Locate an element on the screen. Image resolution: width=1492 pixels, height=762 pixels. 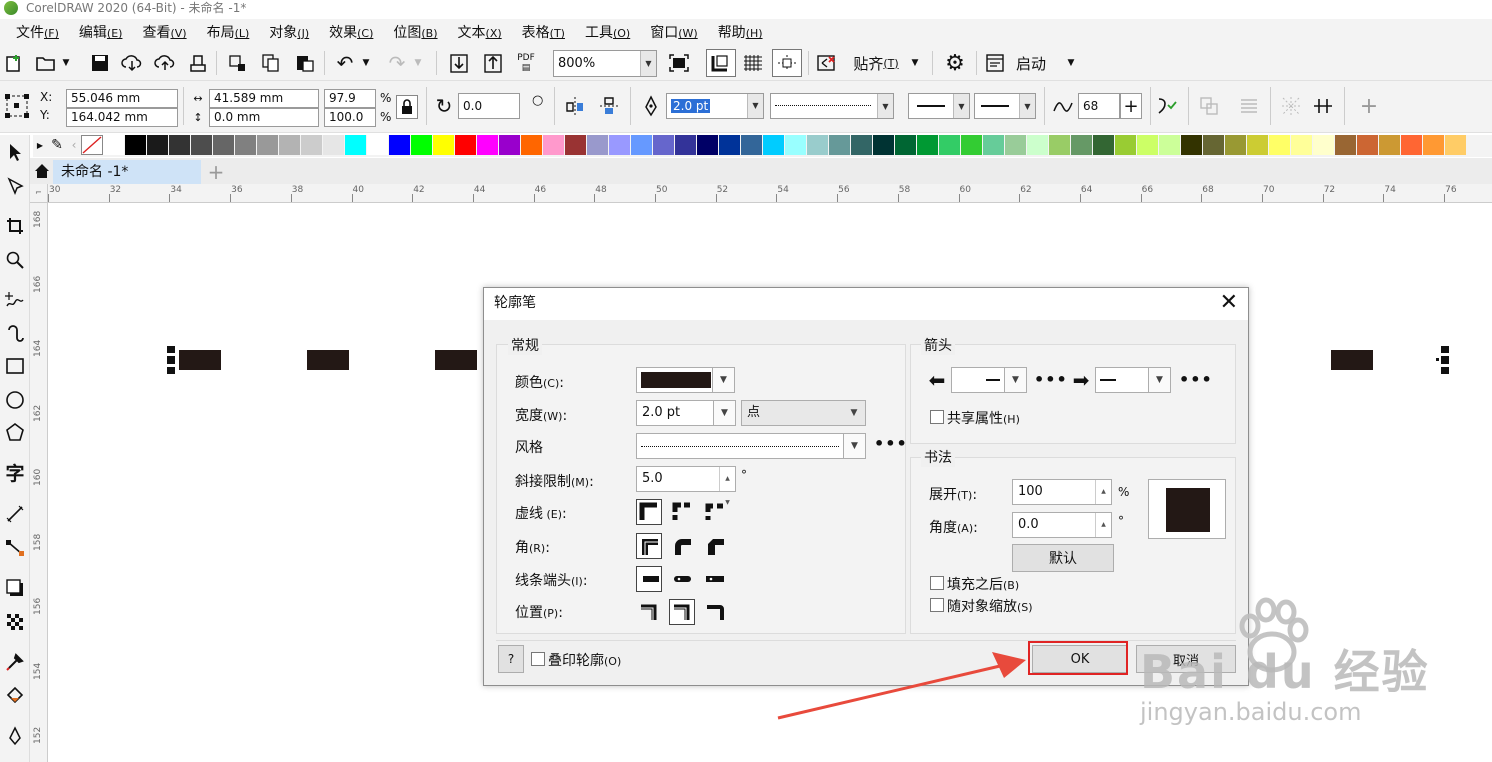
scale-y-field: 100.0 is located at coordinates (350, 117).